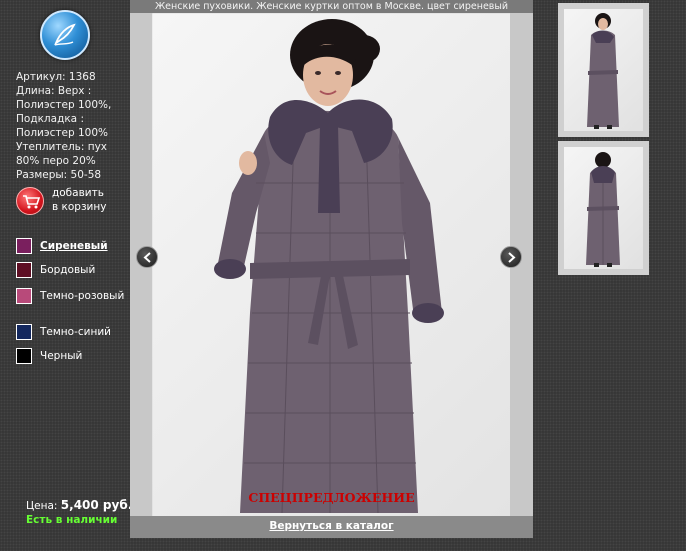  I want to click on color-label: Сиреневый, so click(74, 246).